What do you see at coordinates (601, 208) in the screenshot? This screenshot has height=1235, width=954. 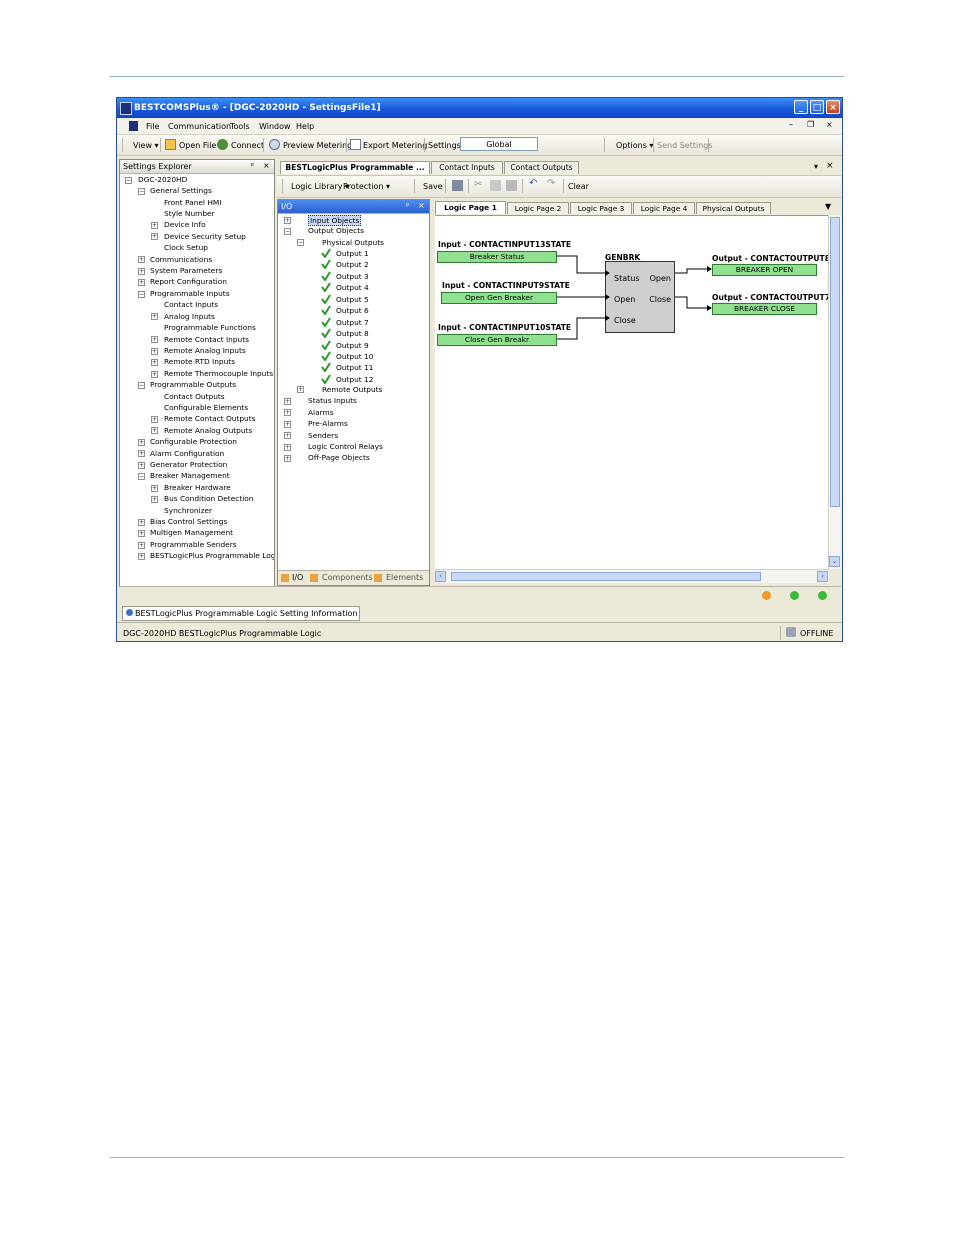 I see `tab-logic-page-3: Logic Page 3` at bounding box center [601, 208].